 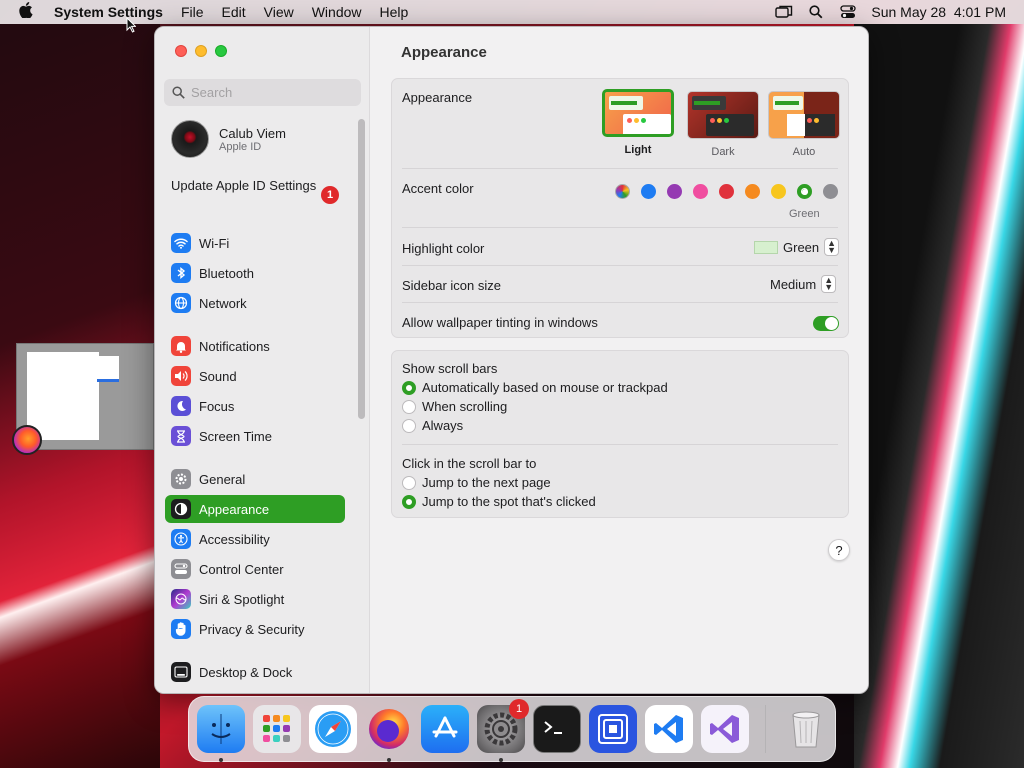 What do you see at coordinates (333, 729) in the screenshot?
I see `safari-icon` at bounding box center [333, 729].